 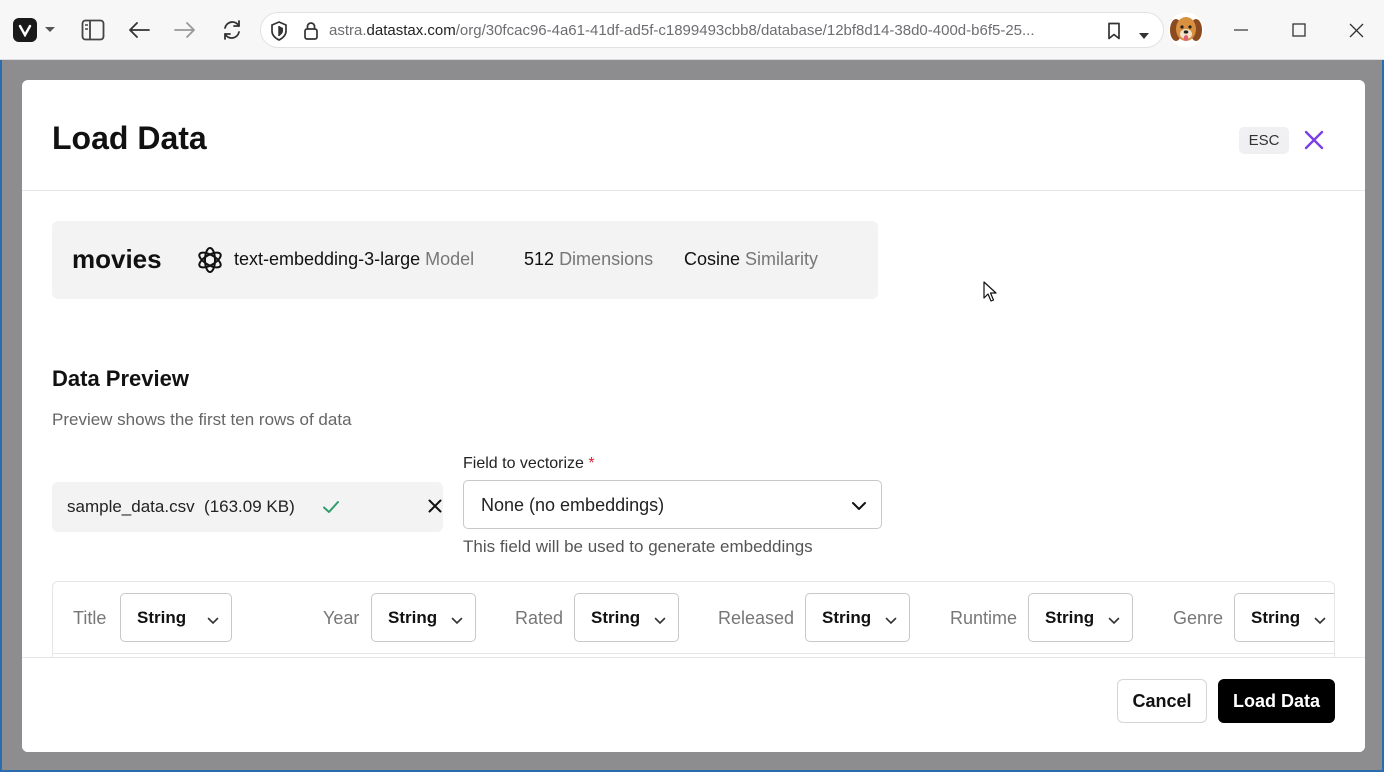 What do you see at coordinates (232, 30) in the screenshot?
I see `reload-icon` at bounding box center [232, 30].